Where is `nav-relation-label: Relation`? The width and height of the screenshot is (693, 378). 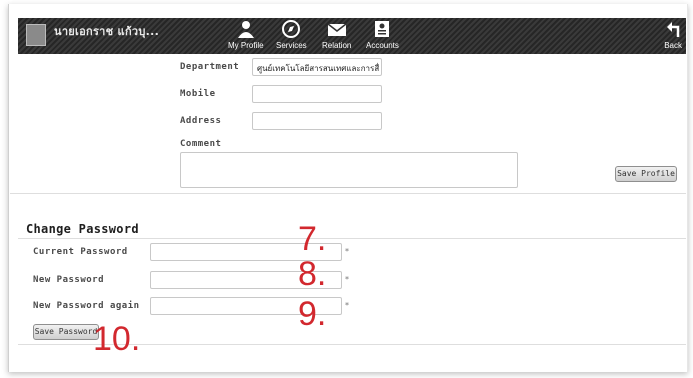
nav-relation-label: Relation is located at coordinates (337, 45).